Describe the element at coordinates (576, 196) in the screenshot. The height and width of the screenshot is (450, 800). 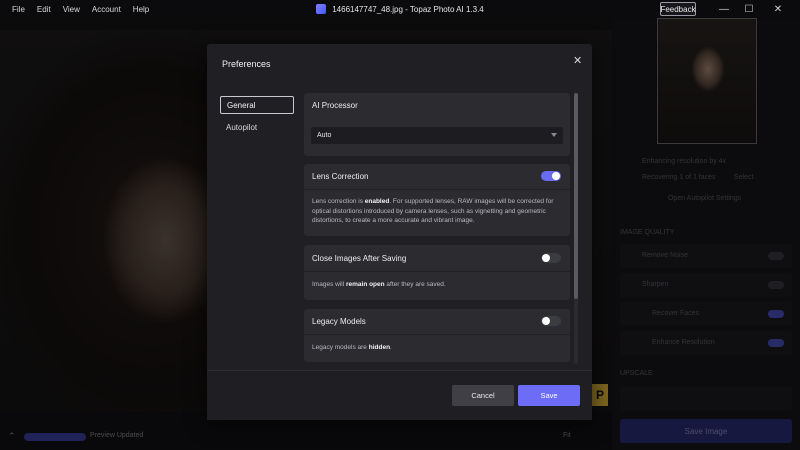
I see `scrollbar-thumb` at that location.